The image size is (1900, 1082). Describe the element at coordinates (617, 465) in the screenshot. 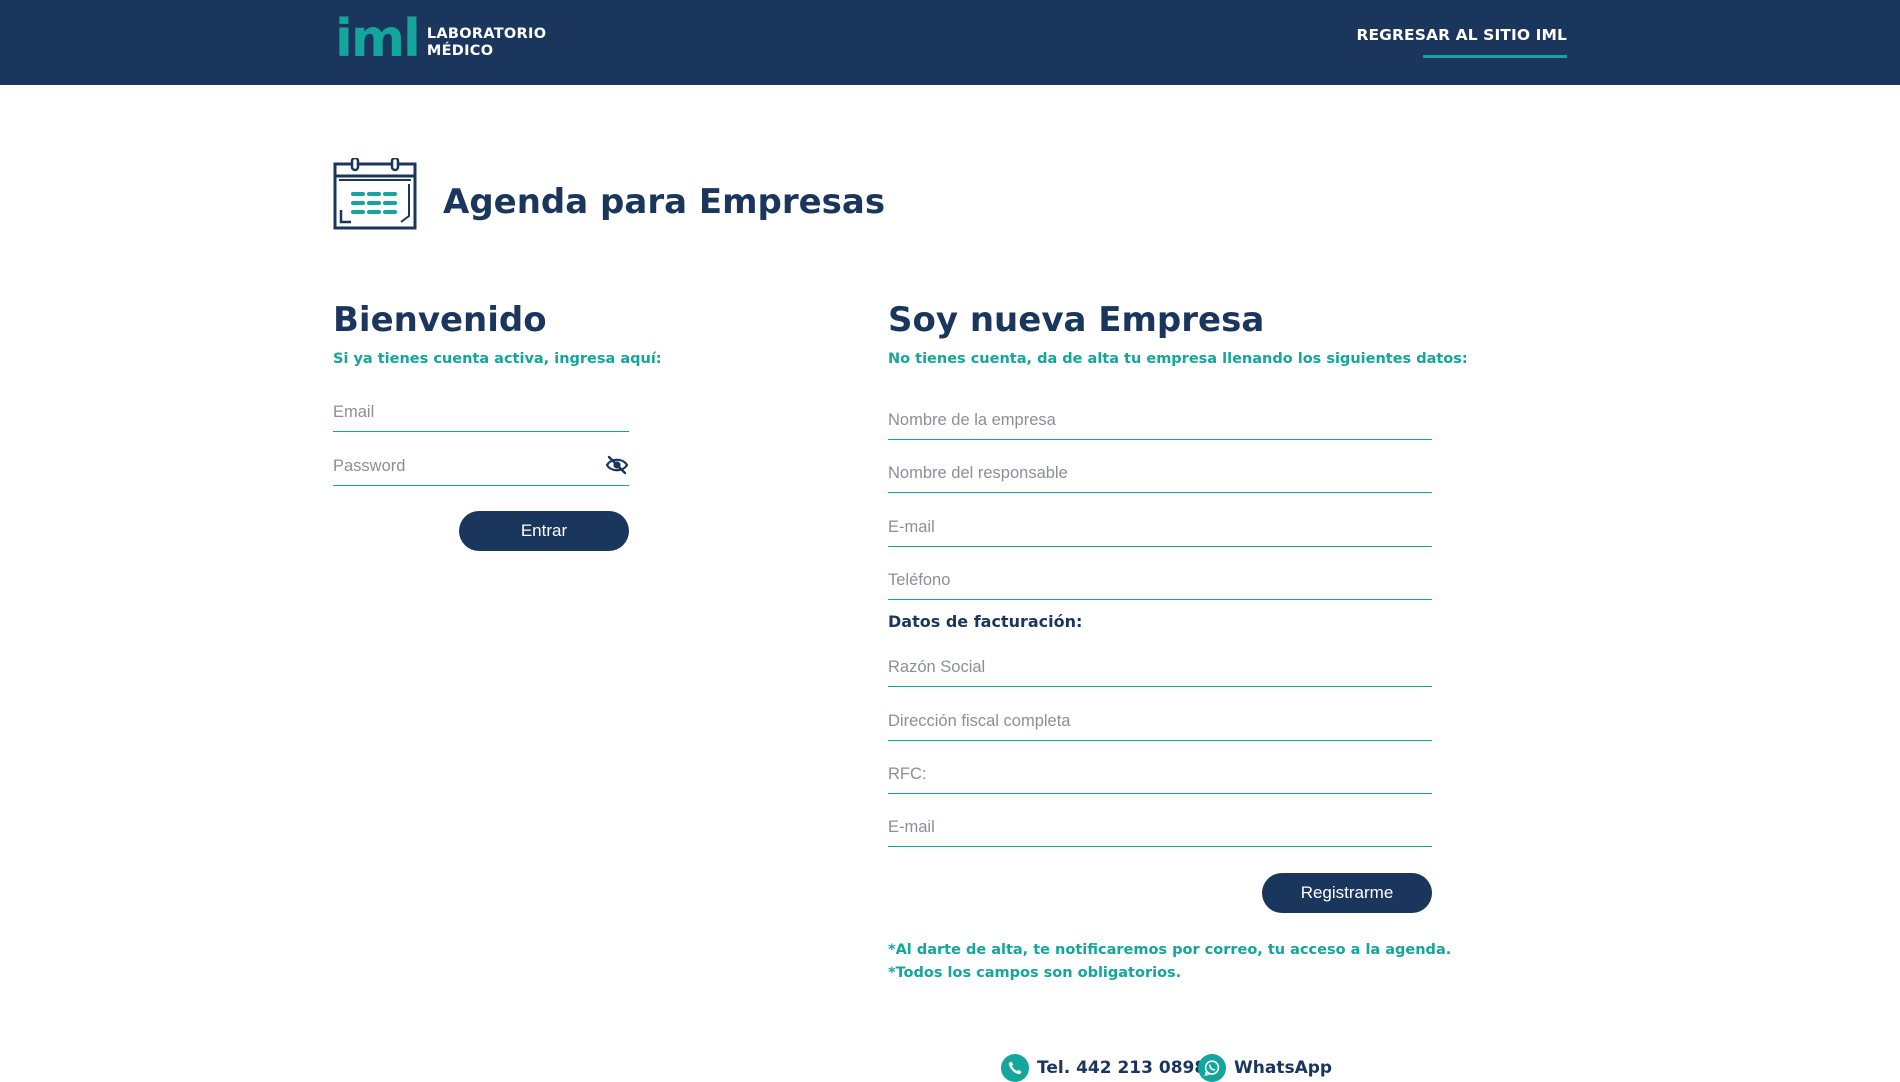

I see `eye-slash-icon` at that location.